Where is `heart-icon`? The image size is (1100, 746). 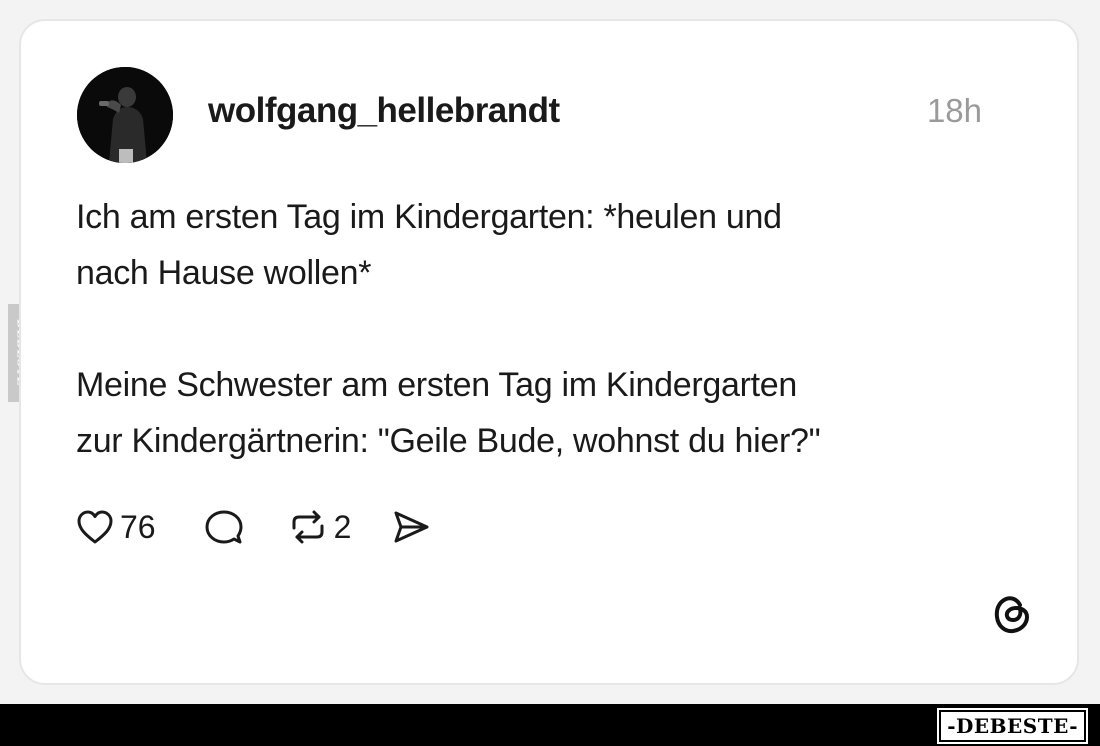 heart-icon is located at coordinates (95, 527).